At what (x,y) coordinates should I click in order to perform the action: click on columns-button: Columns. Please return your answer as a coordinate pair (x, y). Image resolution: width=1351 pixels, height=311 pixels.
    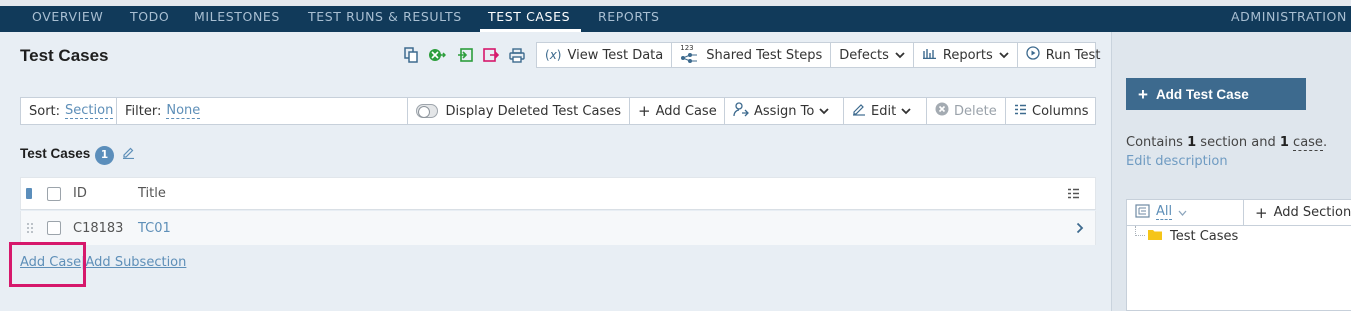
    Looking at the image, I should click on (1050, 111).